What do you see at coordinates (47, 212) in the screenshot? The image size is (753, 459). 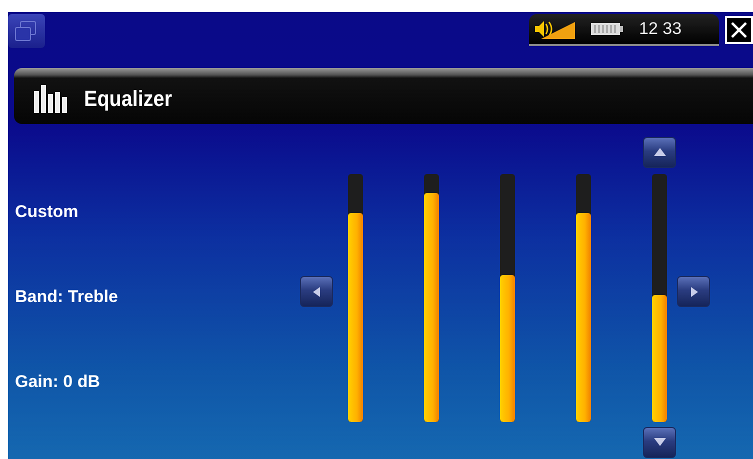 I see `info-label: Custom` at bounding box center [47, 212].